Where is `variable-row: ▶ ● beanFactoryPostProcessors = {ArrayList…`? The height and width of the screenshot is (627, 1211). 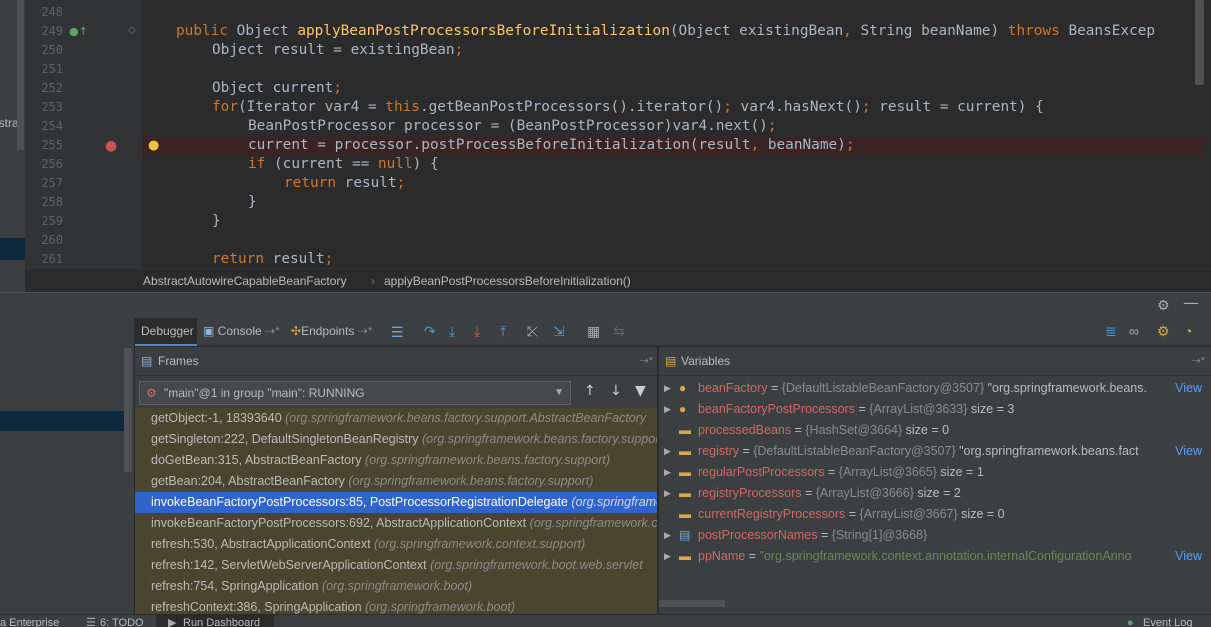
variable-row: ▶ ● beanFactoryPostProcessors = {ArrayList… is located at coordinates (935, 409).